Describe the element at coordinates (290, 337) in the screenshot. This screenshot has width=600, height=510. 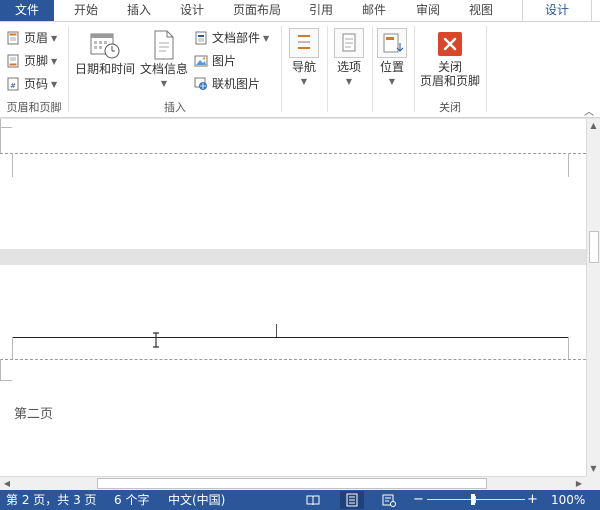
I see `header-bottom-border` at that location.